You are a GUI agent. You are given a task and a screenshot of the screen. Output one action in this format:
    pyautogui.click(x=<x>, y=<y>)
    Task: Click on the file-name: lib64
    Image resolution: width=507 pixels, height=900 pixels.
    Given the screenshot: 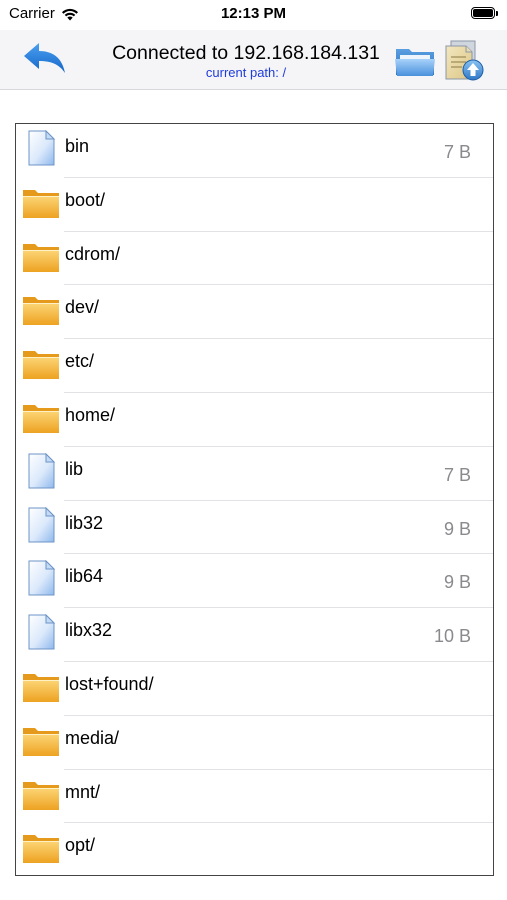 What is the action you would take?
    pyautogui.click(x=84, y=576)
    